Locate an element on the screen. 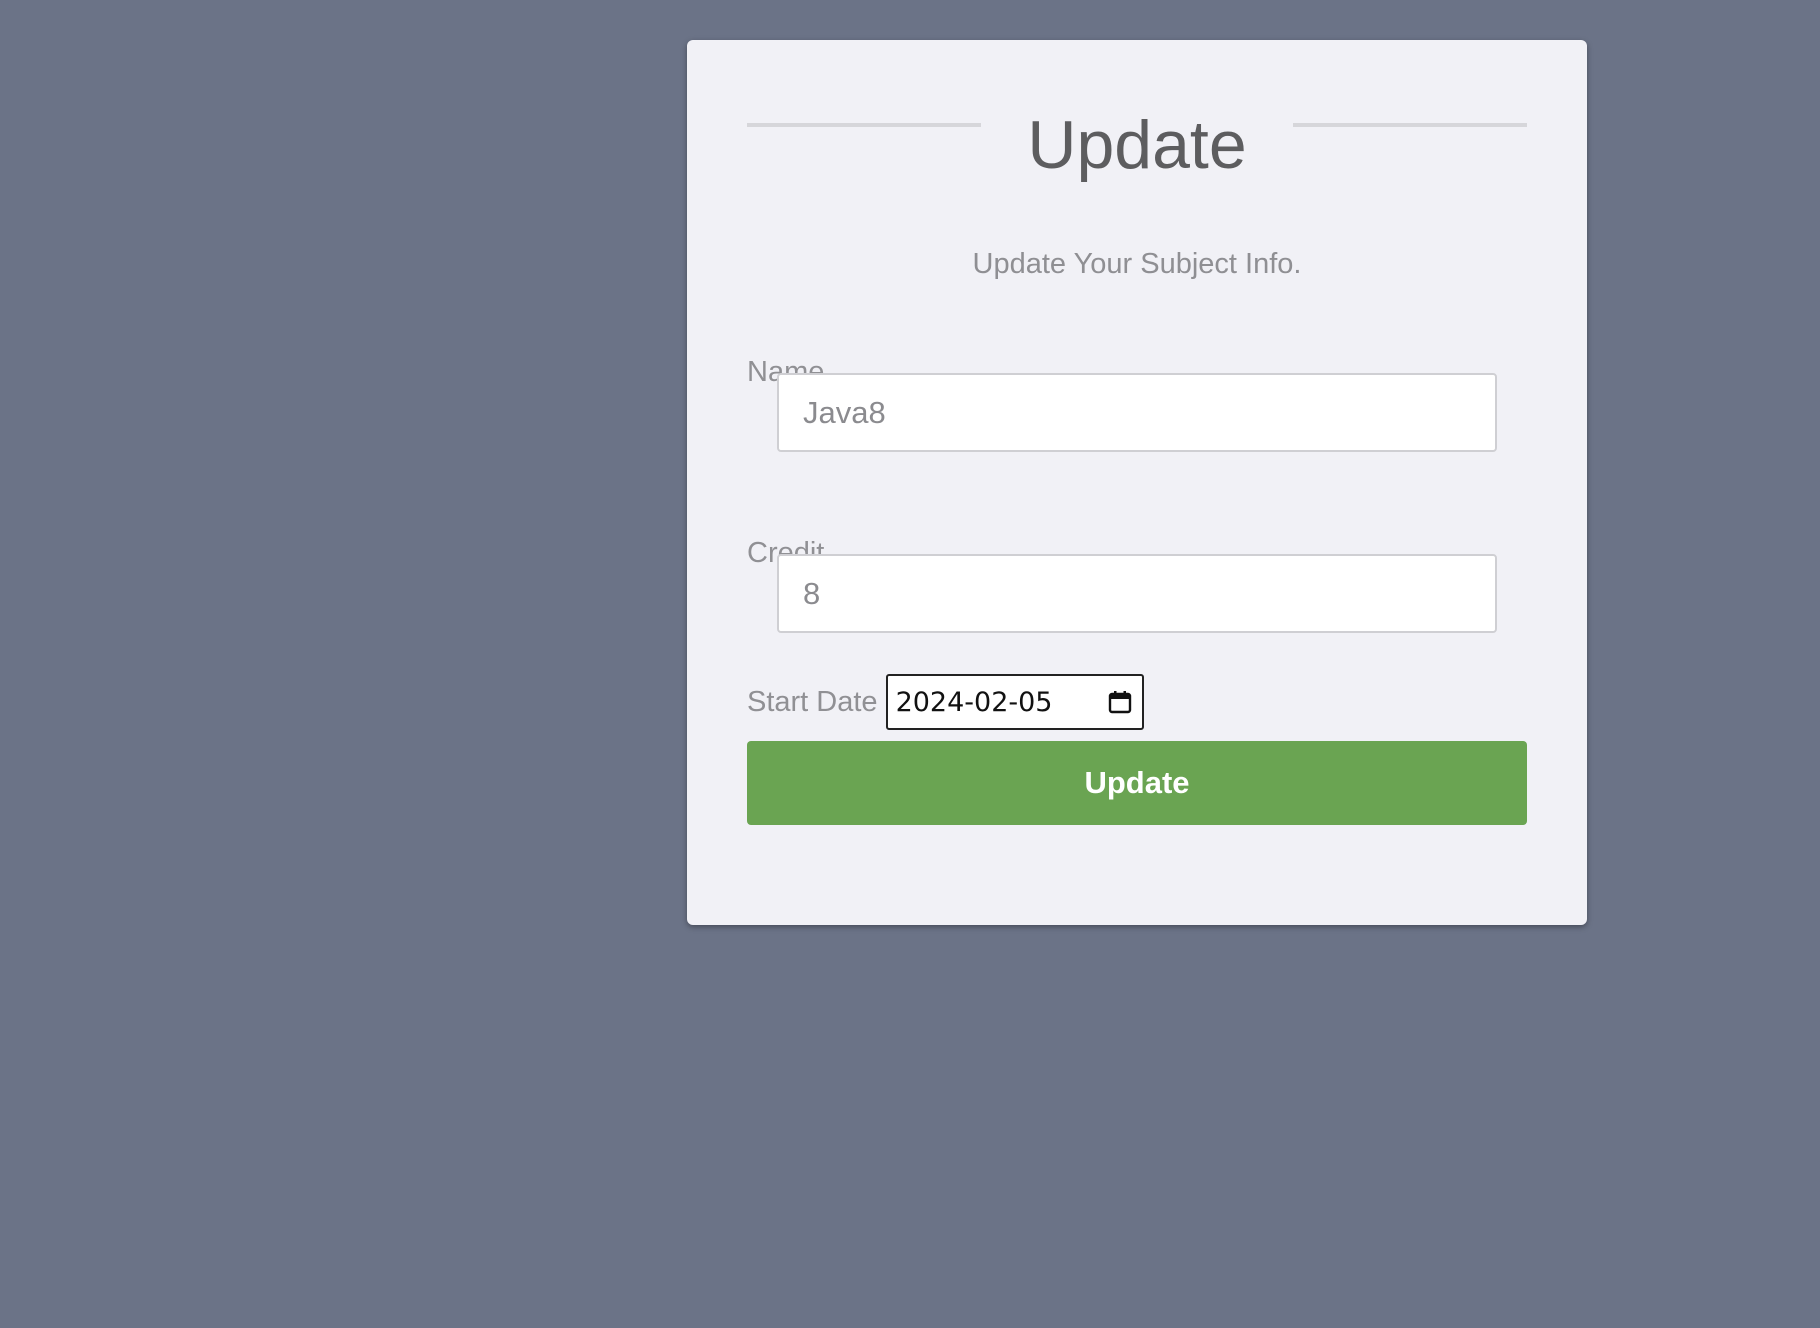 Image resolution: width=1820 pixels, height=1328 pixels. start-date-row: Start Date 2024-02-05 is located at coordinates (945, 702).